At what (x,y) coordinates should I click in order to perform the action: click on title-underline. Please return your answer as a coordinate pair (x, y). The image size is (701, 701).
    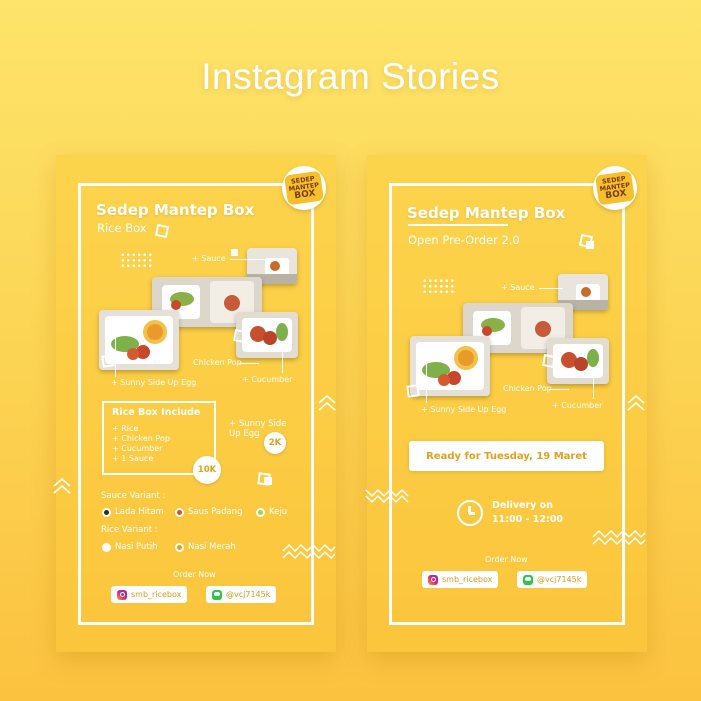
    Looking at the image, I should click on (458, 225).